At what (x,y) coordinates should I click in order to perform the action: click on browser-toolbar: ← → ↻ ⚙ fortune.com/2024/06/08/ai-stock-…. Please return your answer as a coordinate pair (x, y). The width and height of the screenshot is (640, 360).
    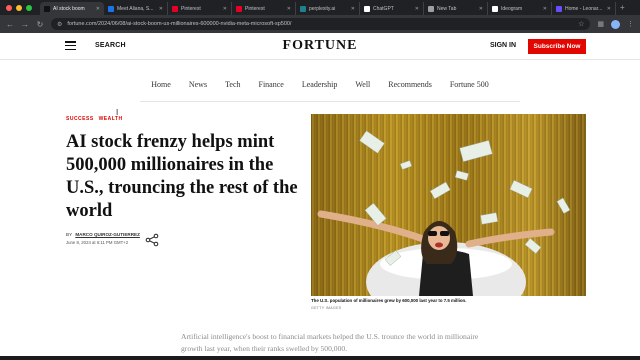
    Looking at the image, I should click on (320, 24).